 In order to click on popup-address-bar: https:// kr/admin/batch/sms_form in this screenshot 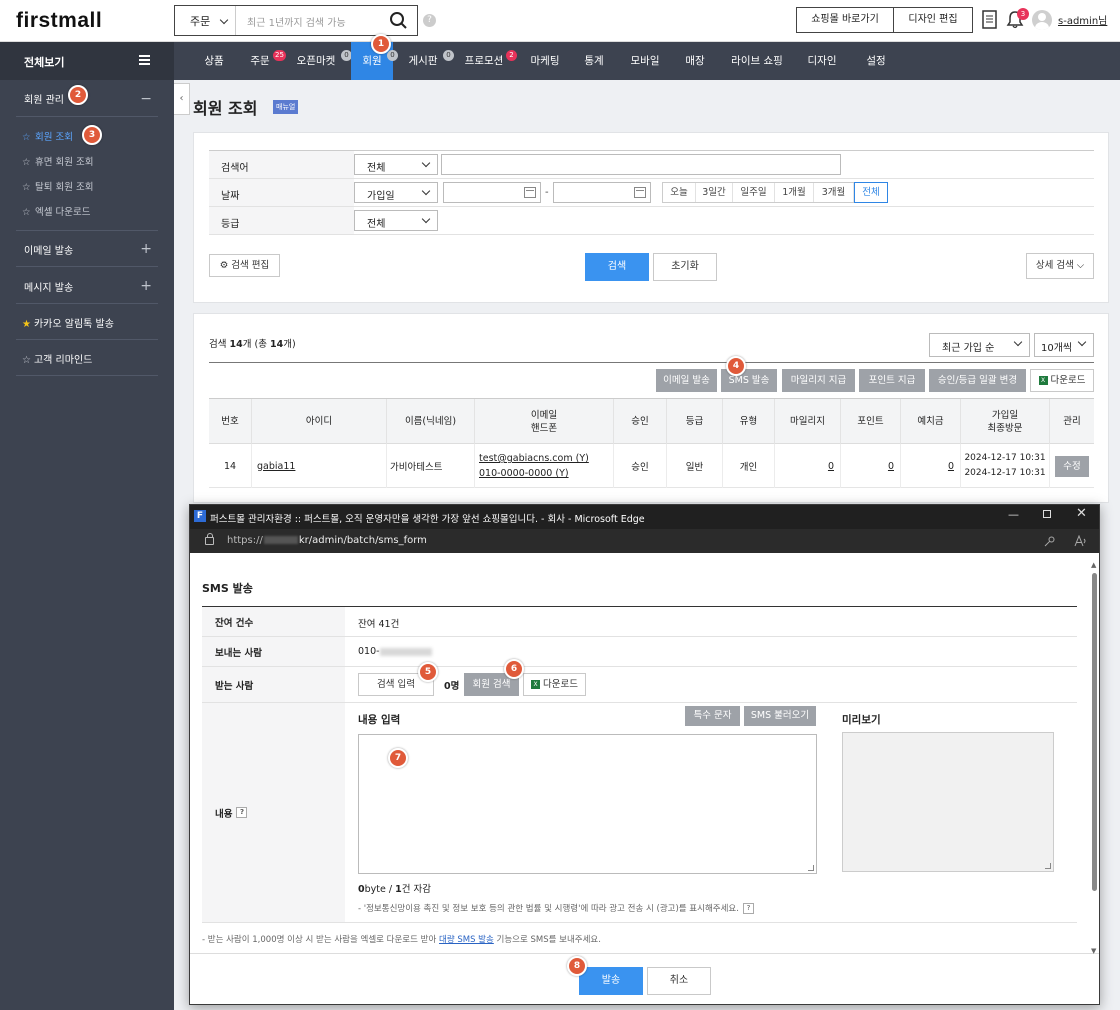, I will do `click(644, 541)`.